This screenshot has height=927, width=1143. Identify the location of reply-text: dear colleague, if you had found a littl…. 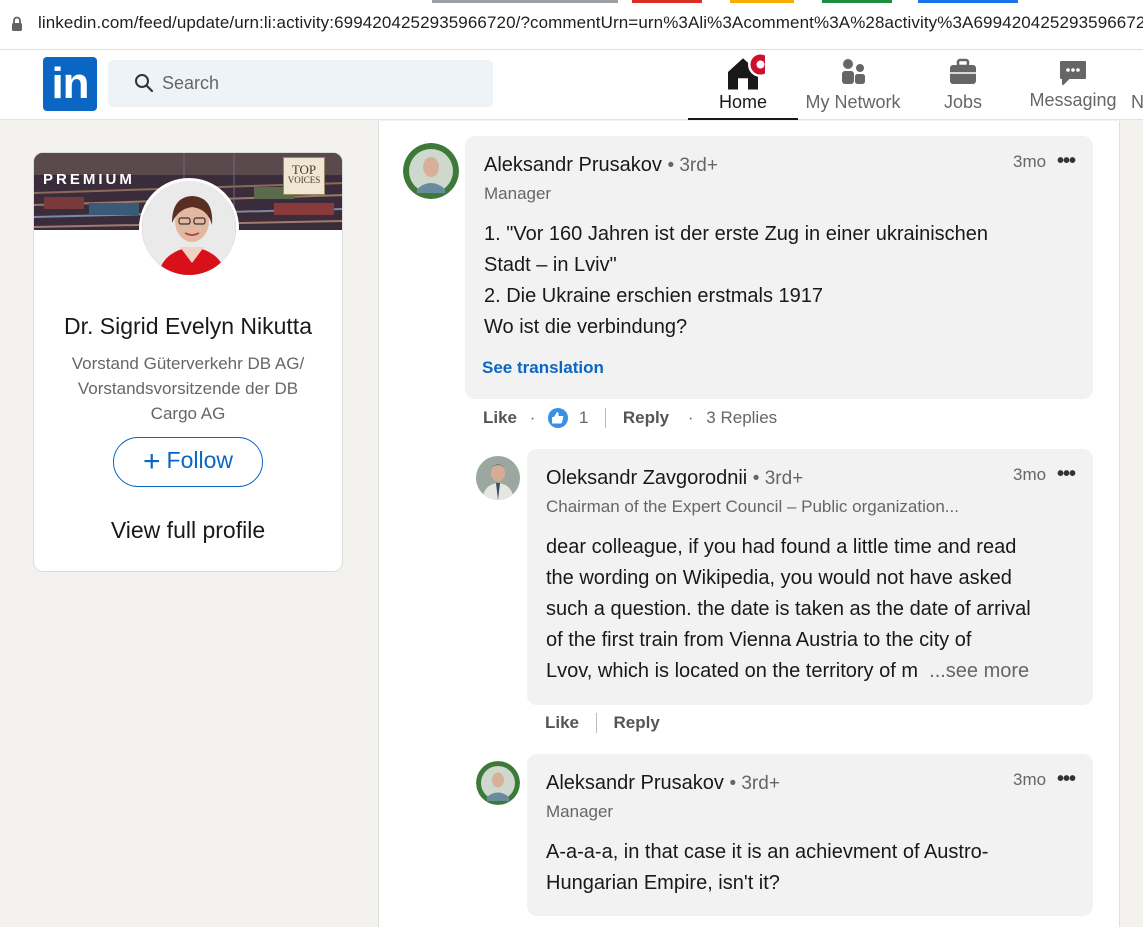
(788, 609).